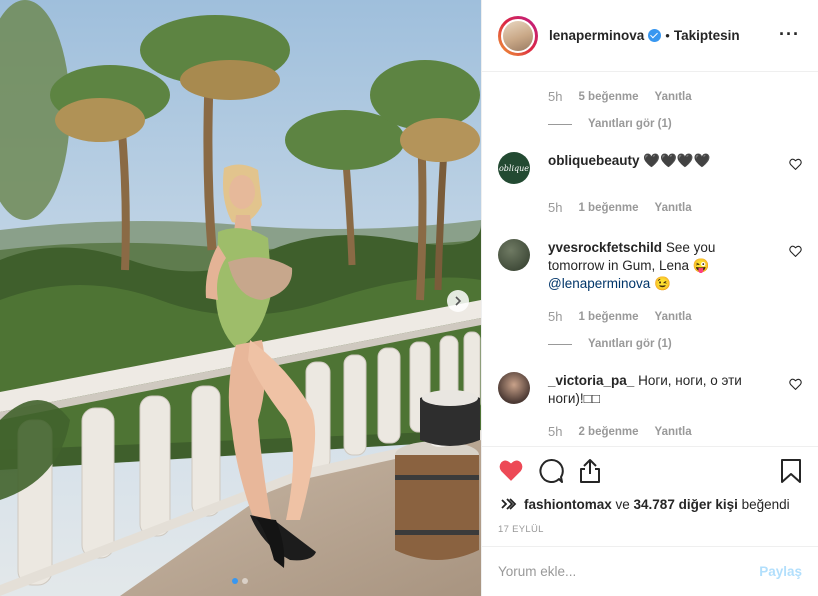 This screenshot has width=818, height=596. What do you see at coordinates (660, 283) in the screenshot?
I see `comment-text-after: 😉` at bounding box center [660, 283].